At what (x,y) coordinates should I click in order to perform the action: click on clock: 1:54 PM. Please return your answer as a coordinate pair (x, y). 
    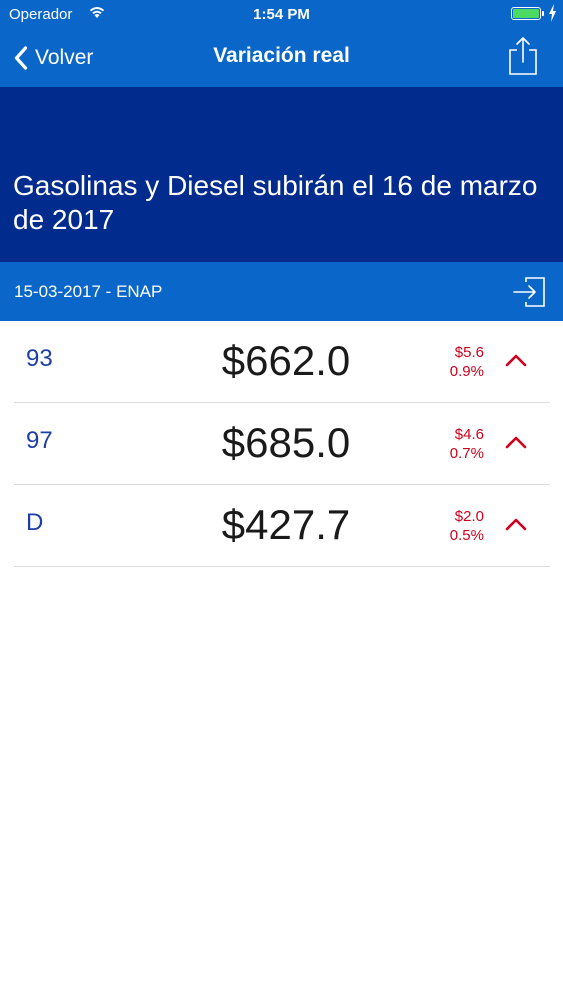
    Looking at the image, I should click on (281, 14).